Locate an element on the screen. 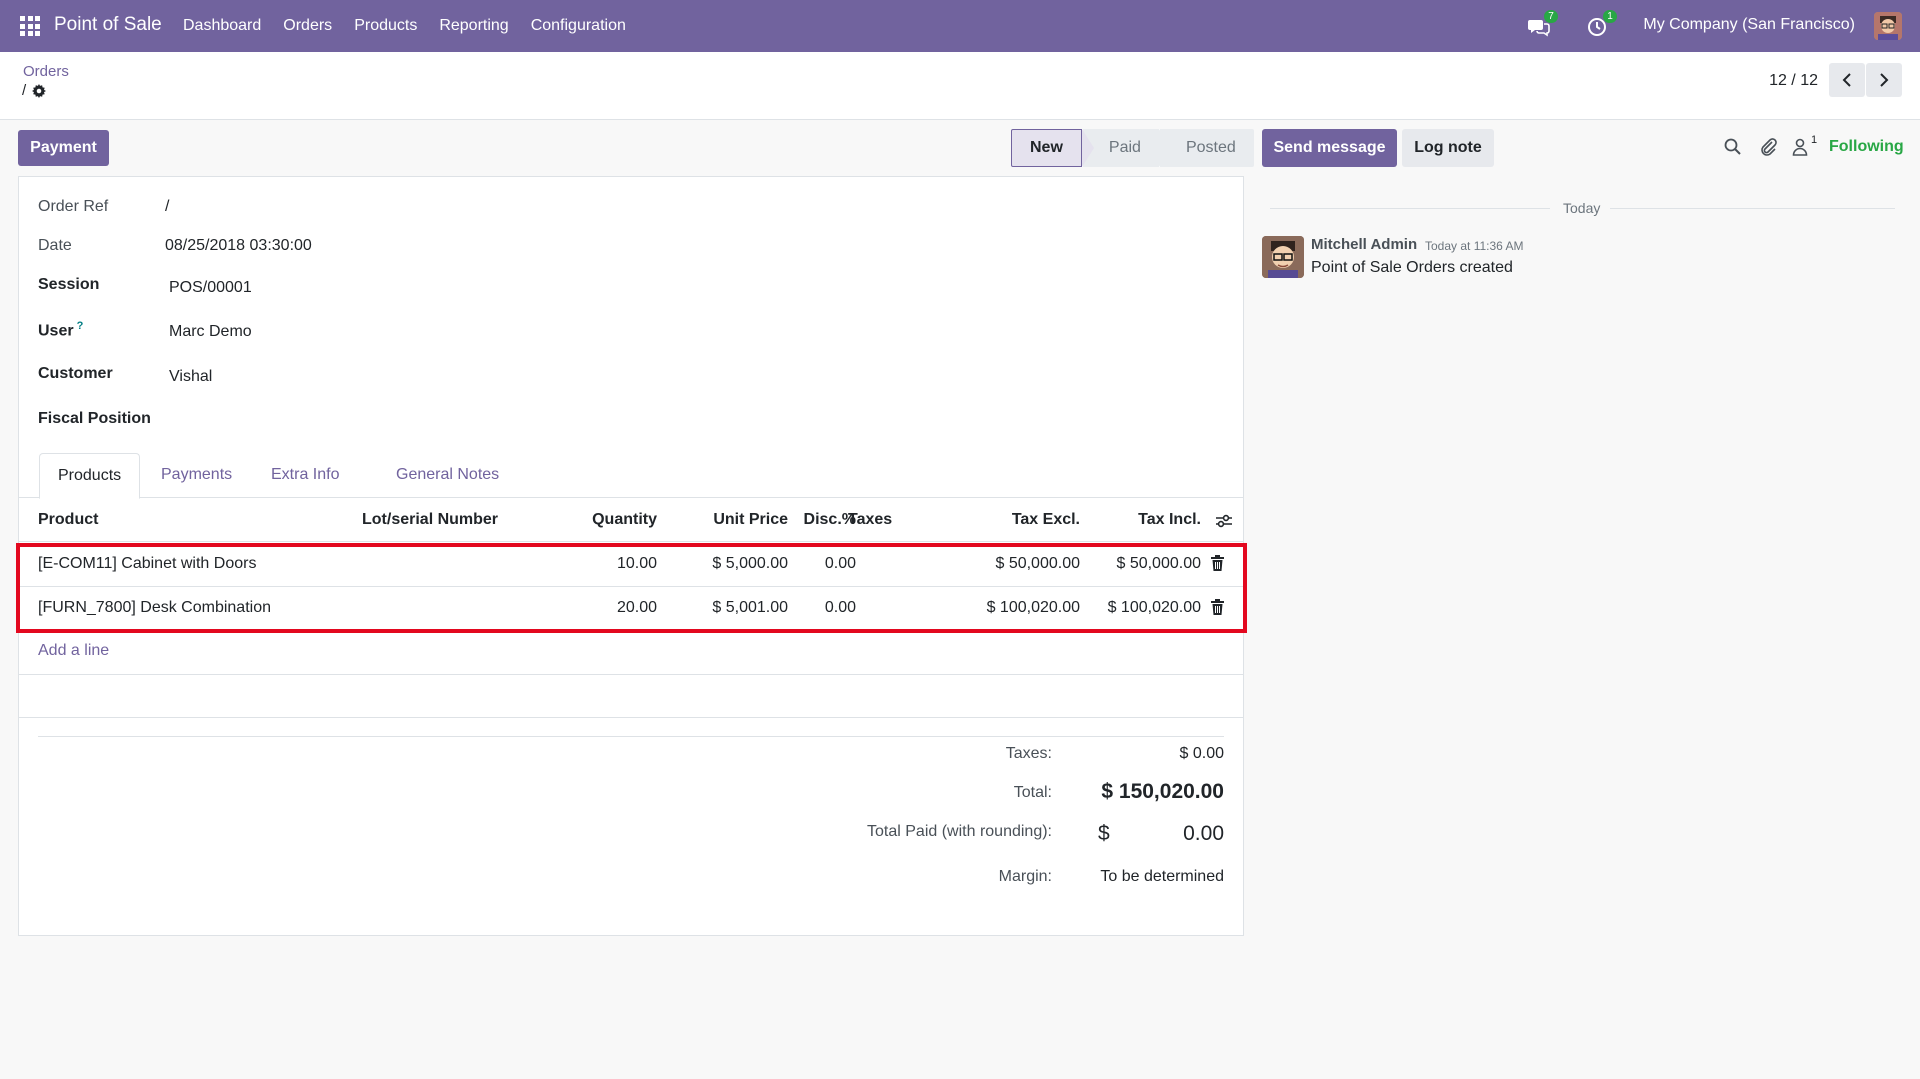 The height and width of the screenshot is (1079, 1920). menu-configuration: Configuration is located at coordinates (578, 26).